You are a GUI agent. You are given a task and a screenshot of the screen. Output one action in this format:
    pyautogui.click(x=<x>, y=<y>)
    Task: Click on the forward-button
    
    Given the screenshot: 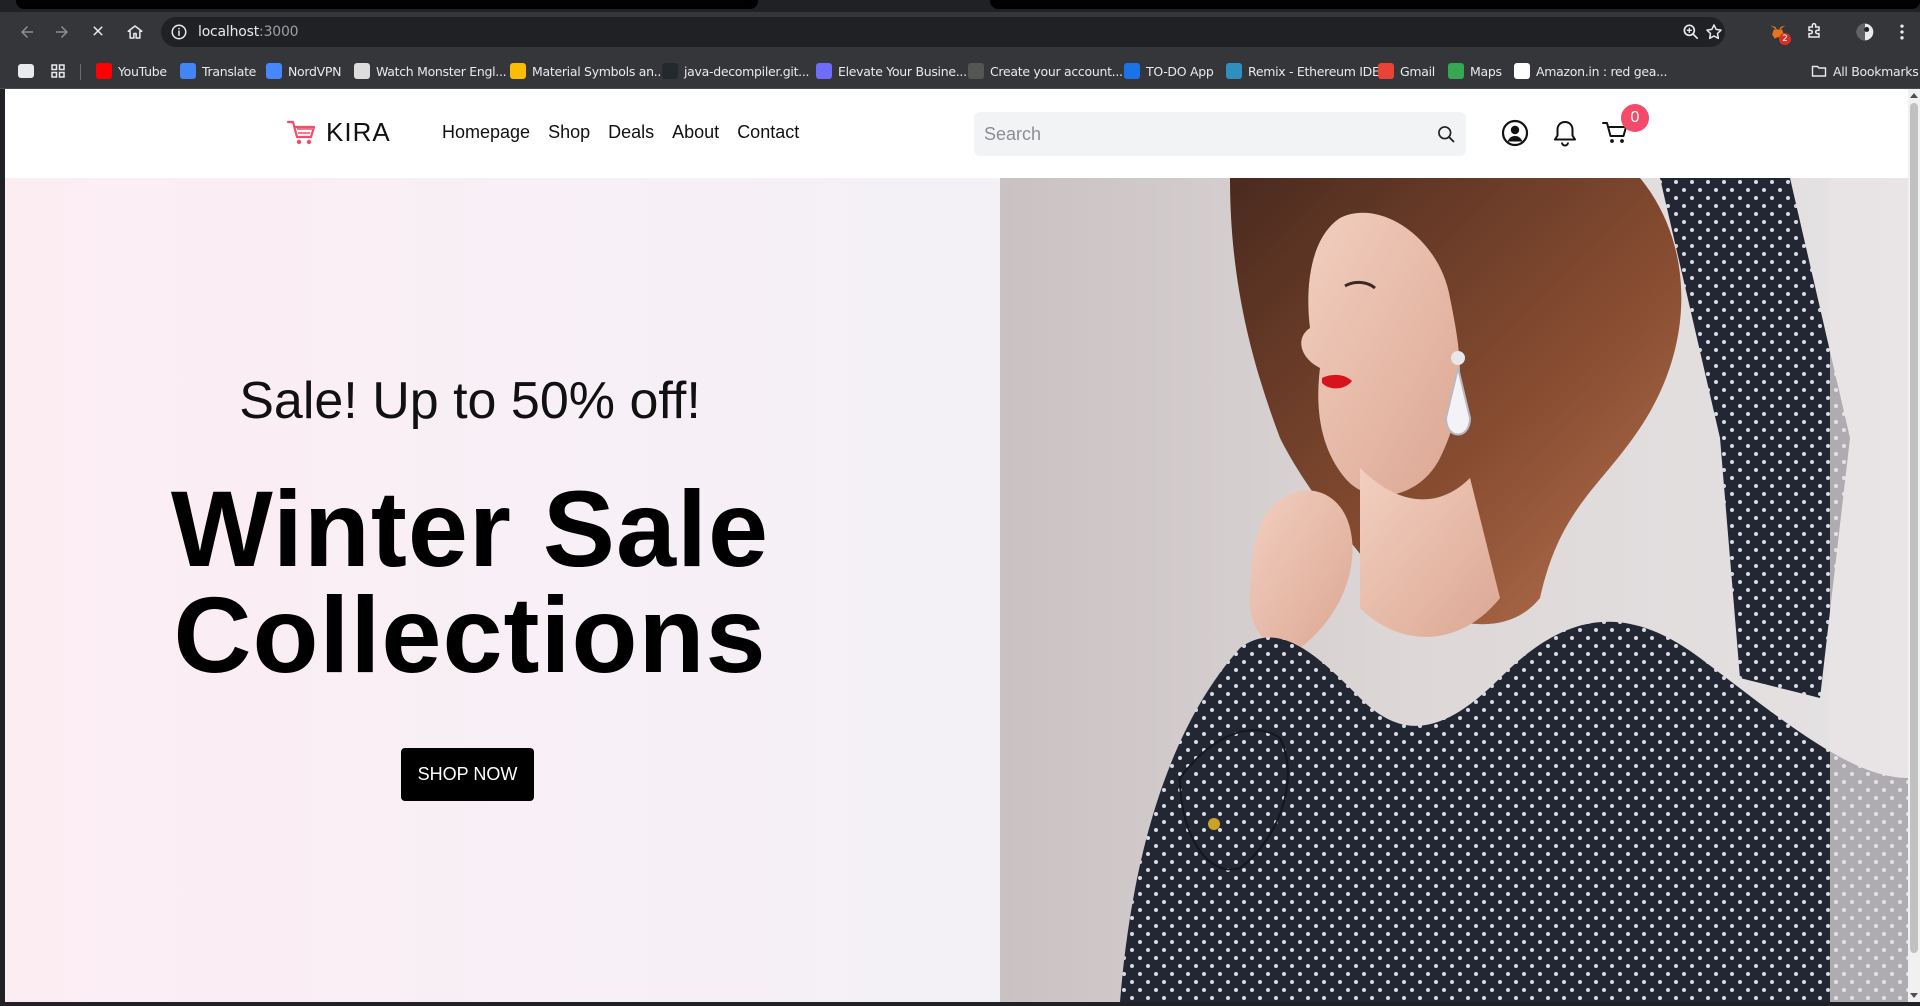 What is the action you would take?
    pyautogui.click(x=62, y=32)
    